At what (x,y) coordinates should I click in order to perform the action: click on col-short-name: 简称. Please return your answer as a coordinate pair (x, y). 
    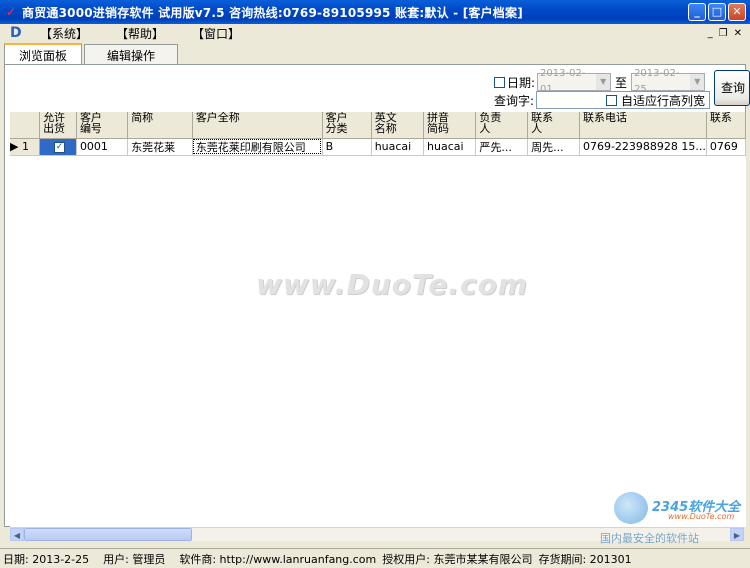
    Looking at the image, I should click on (160, 125).